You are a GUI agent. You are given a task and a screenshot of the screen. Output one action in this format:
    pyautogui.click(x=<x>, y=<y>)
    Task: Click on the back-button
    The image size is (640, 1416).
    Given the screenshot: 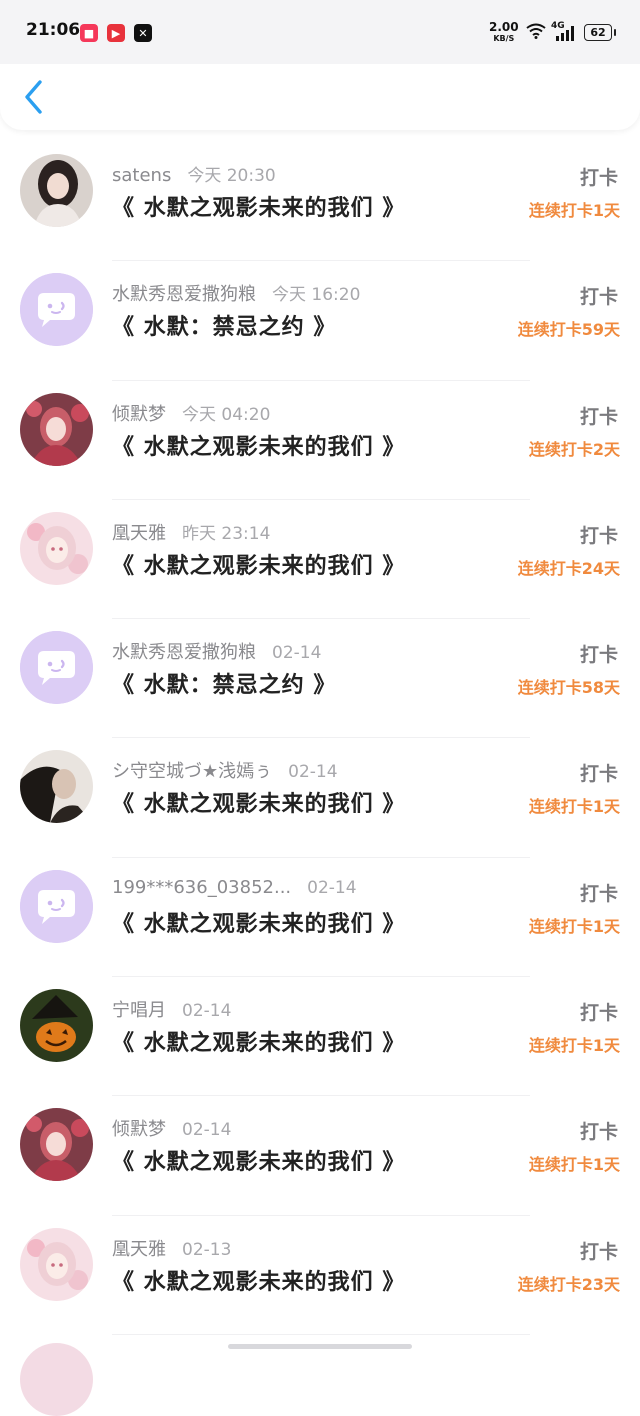 What is the action you would take?
    pyautogui.click(x=37, y=97)
    